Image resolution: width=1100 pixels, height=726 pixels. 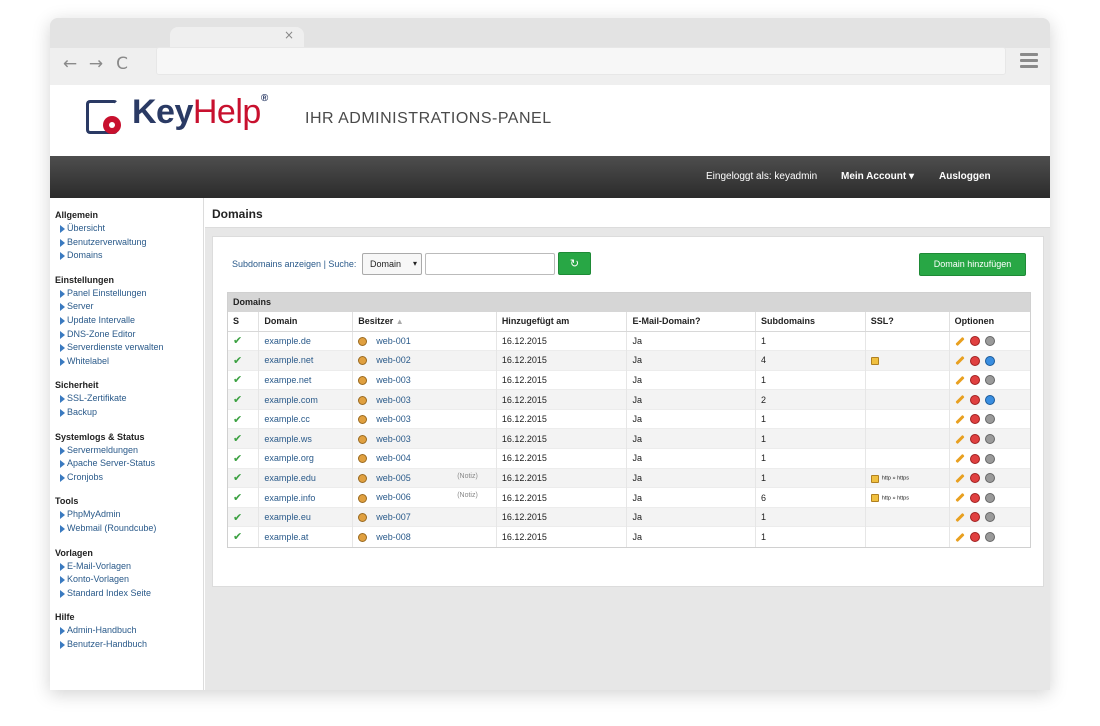 What do you see at coordinates (393, 537) in the screenshot?
I see `owner-link: web-008` at bounding box center [393, 537].